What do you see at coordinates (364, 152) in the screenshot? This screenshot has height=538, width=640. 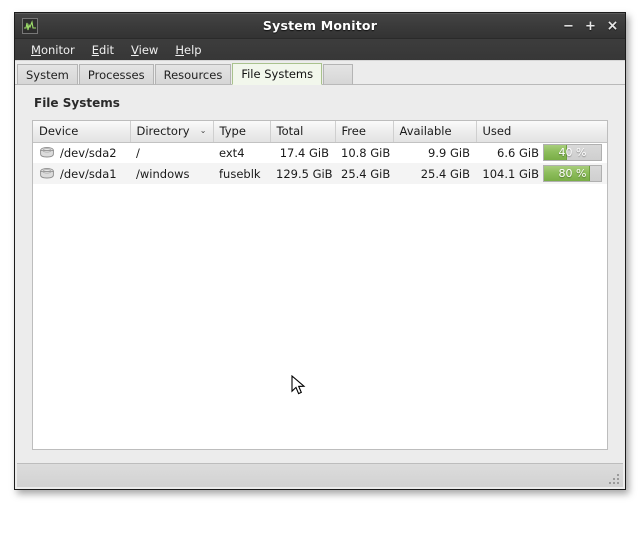 I see `cell-free: 10.8 GiB` at bounding box center [364, 152].